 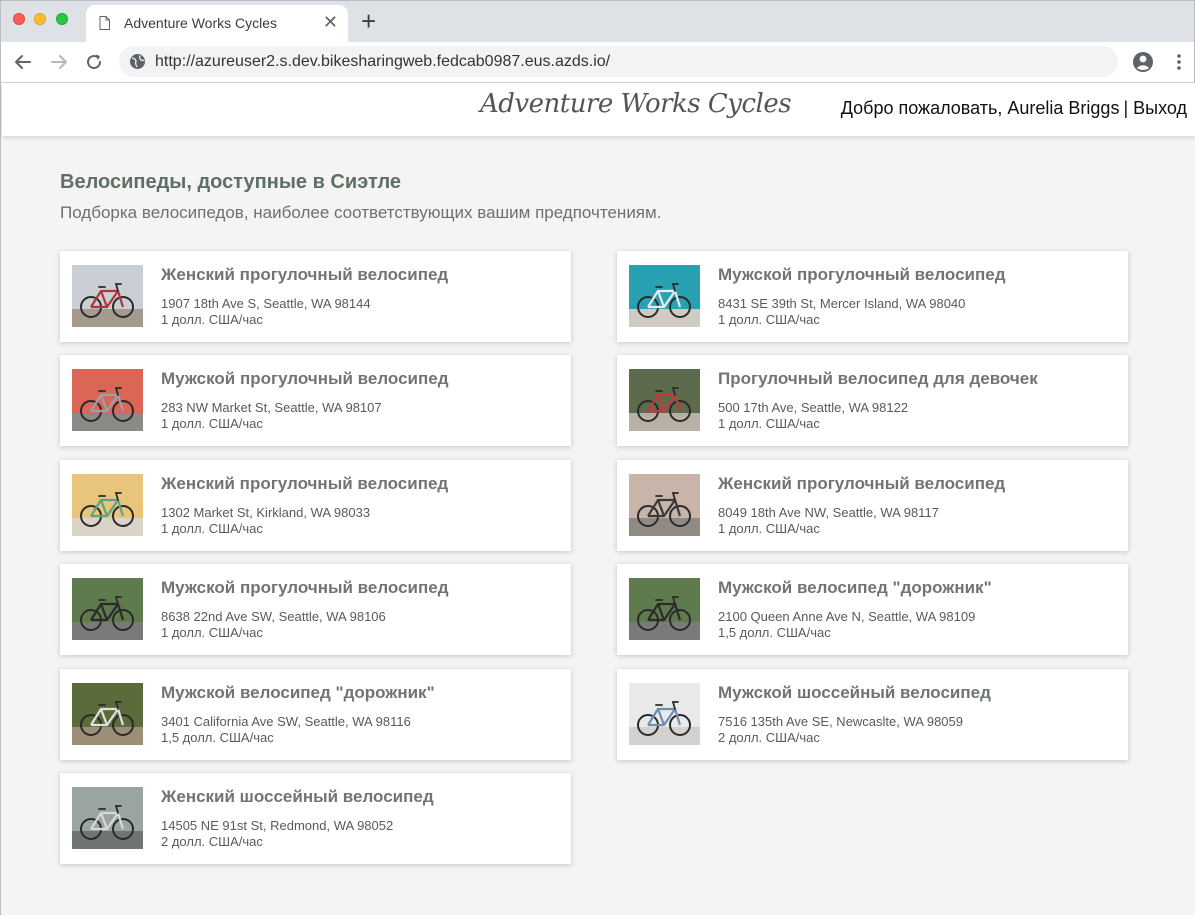 What do you see at coordinates (368, 21) in the screenshot?
I see `new-tab-icon: +` at bounding box center [368, 21].